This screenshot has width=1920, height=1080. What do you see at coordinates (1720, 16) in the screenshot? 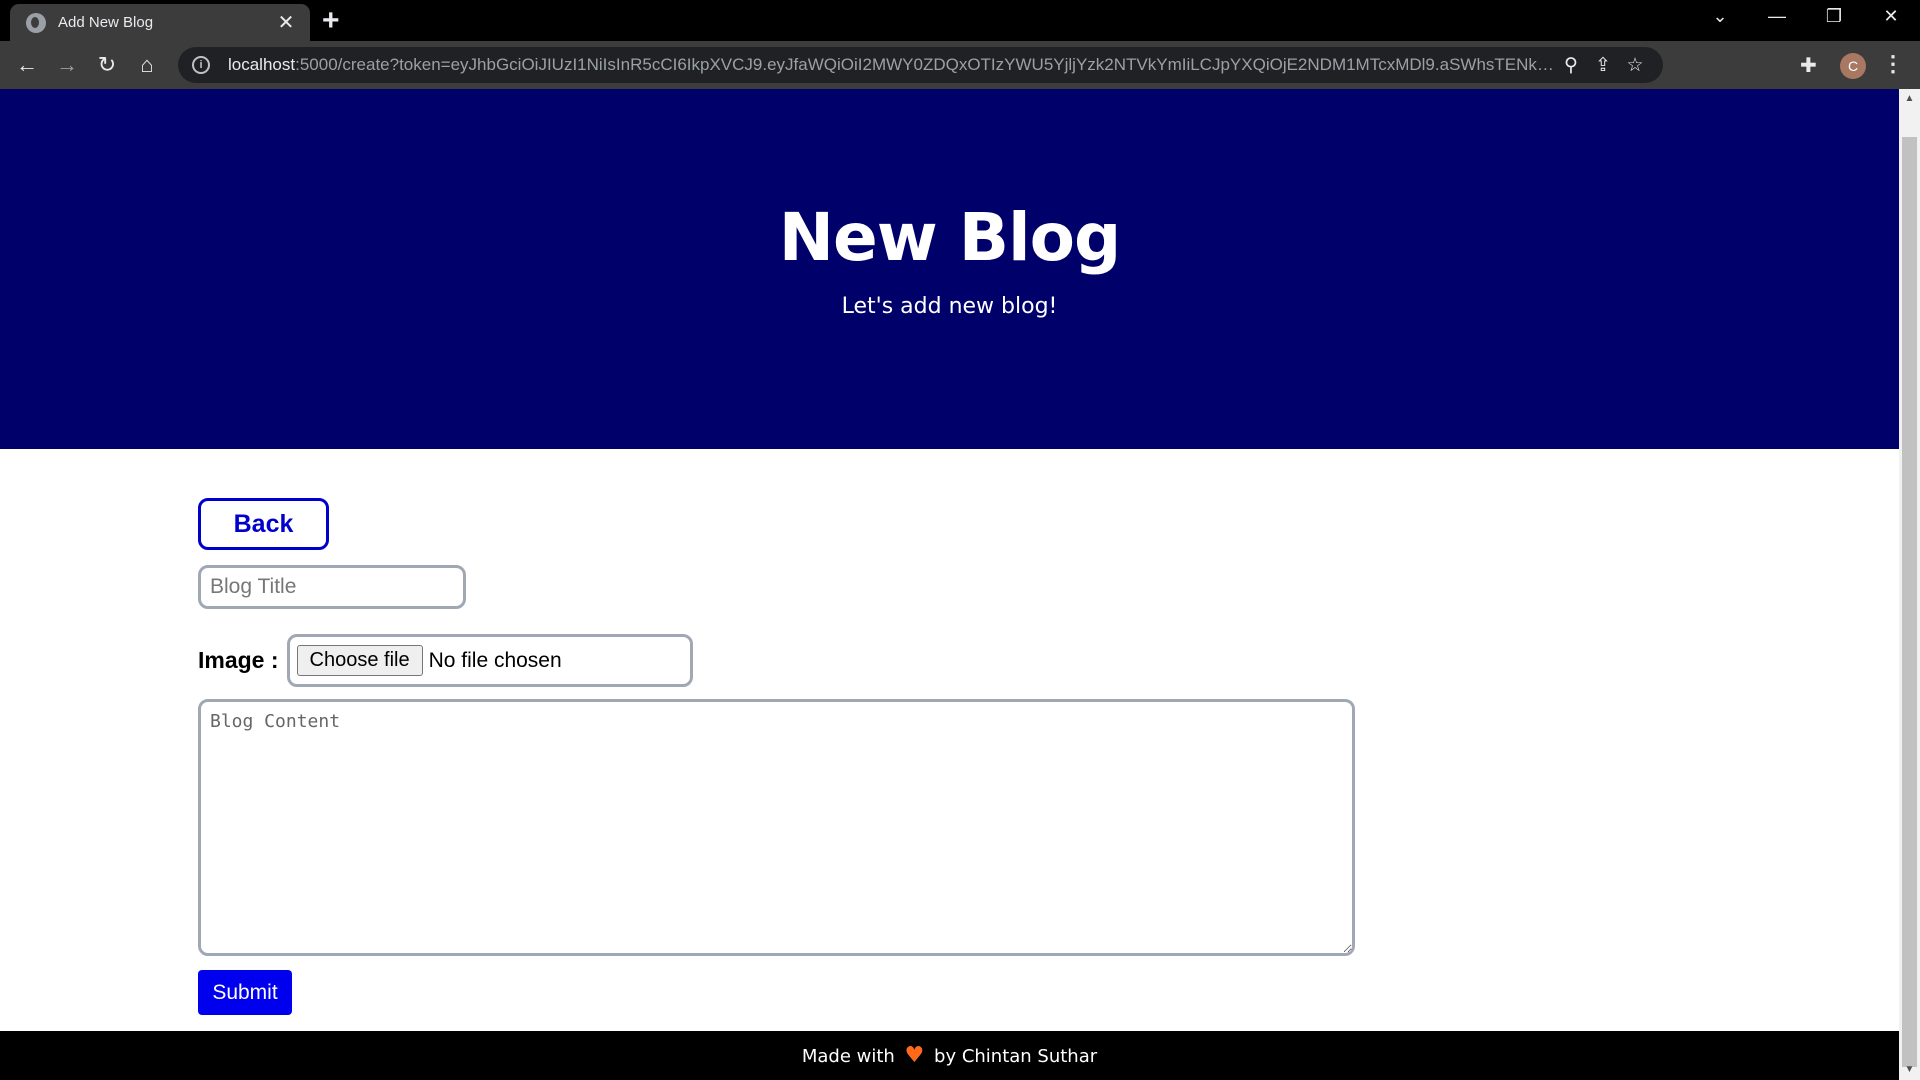
I see `tab-search-icon: ⌄` at bounding box center [1720, 16].